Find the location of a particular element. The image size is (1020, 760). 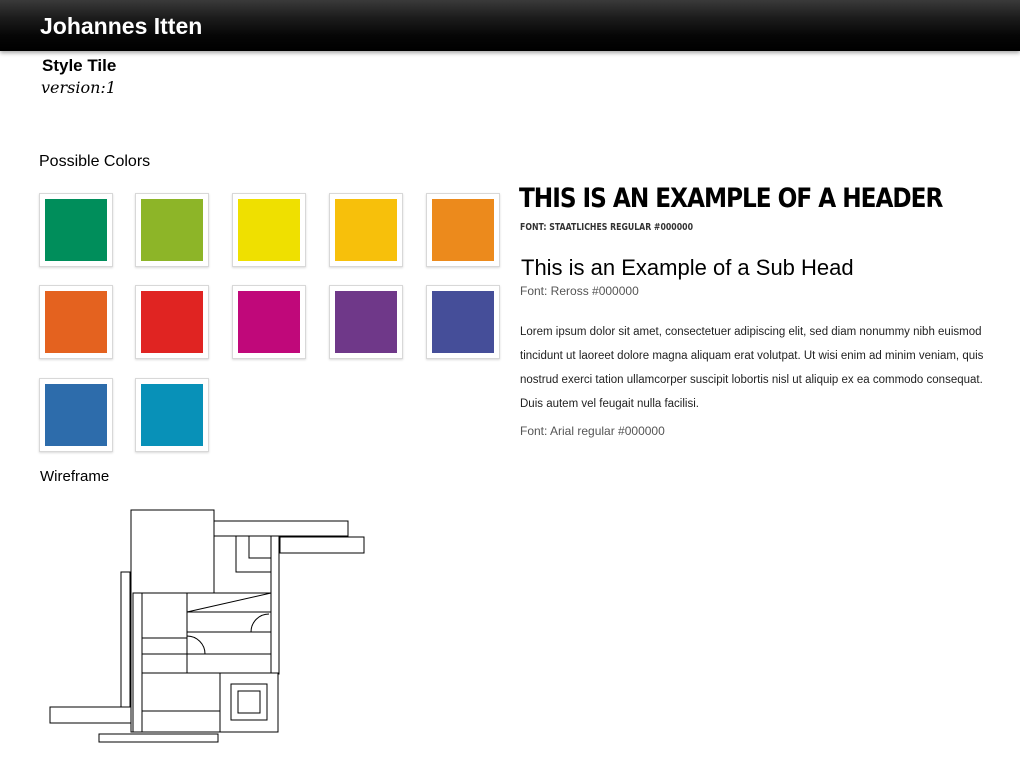

wireframe-drawing is located at coordinates (207, 626).